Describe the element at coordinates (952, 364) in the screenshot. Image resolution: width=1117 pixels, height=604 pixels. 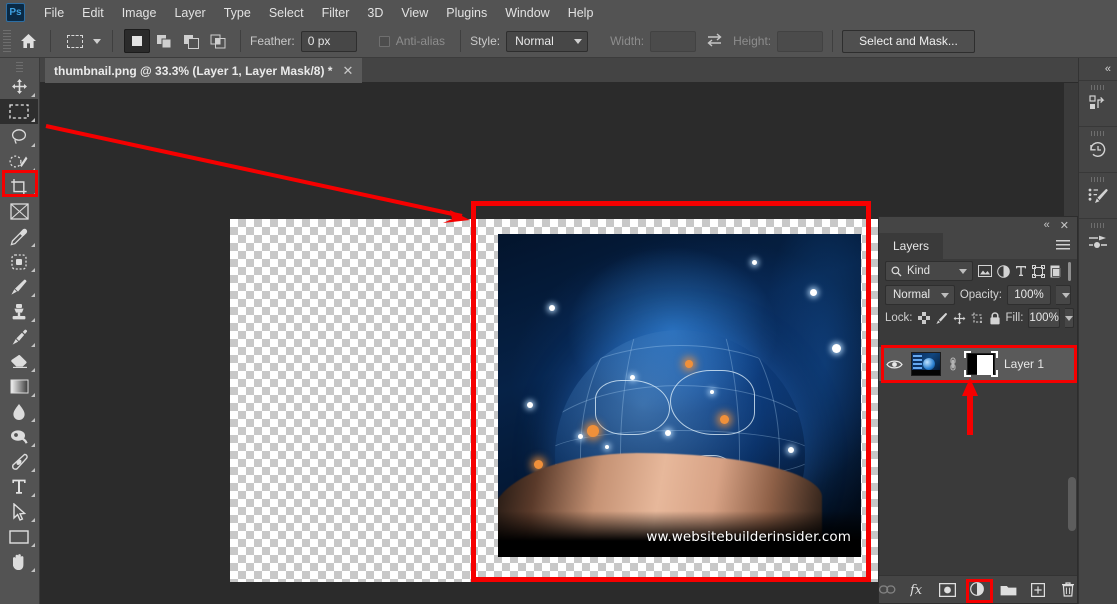
I see `mask-link-icon` at that location.